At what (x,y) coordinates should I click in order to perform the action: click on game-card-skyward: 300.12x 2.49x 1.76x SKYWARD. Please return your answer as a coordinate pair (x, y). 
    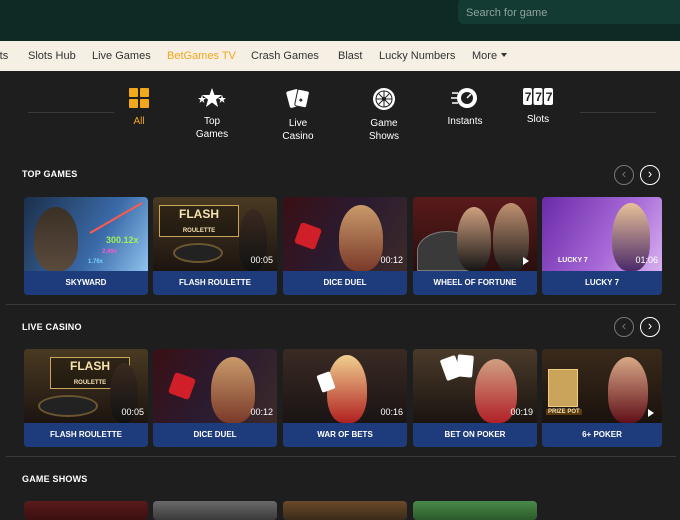
    Looking at the image, I should click on (86, 246).